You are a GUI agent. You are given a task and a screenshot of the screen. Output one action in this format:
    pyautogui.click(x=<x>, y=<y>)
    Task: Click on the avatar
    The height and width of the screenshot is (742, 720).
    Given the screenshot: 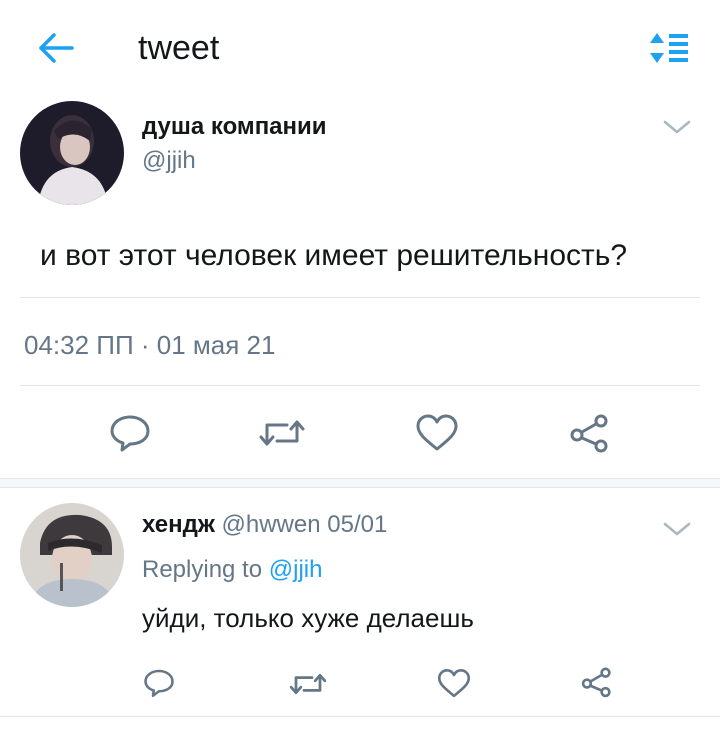 What is the action you would take?
    pyautogui.click(x=72, y=153)
    